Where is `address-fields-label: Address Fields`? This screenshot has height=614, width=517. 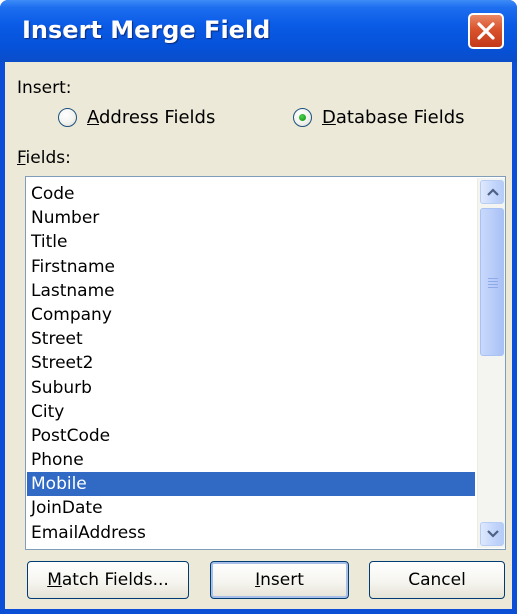 address-fields-label: Address Fields is located at coordinates (151, 117).